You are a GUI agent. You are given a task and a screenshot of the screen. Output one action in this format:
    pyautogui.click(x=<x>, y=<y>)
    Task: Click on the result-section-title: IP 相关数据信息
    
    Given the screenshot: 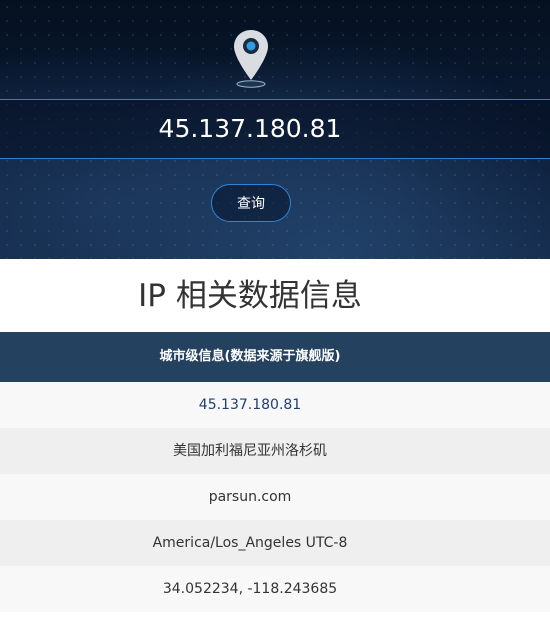 What is the action you would take?
    pyautogui.click(x=250, y=296)
    